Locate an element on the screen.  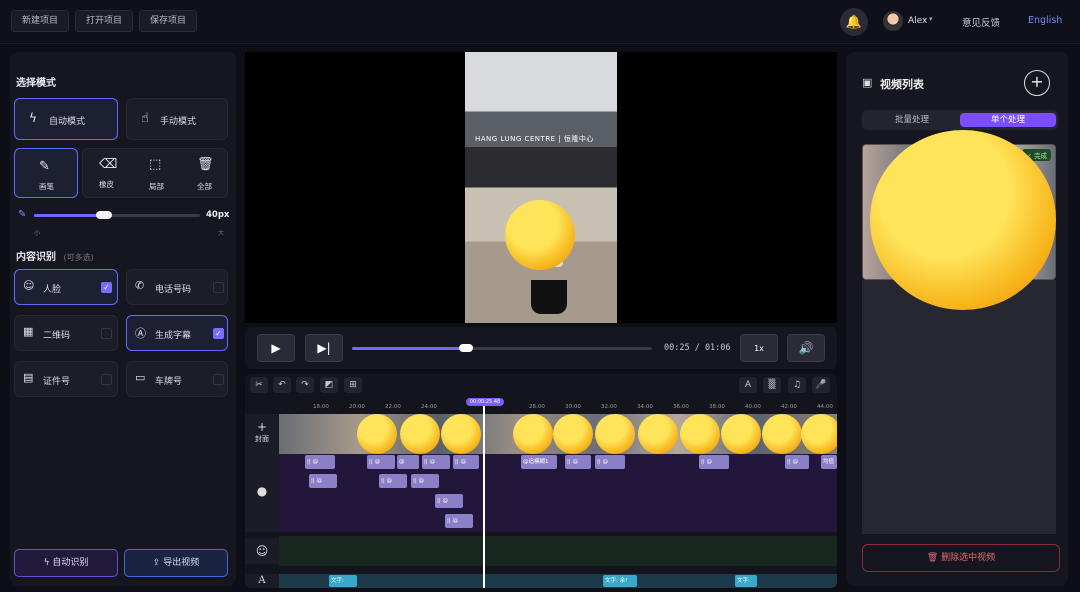
local-tool: ⬚ 局部 is located at coordinates (157, 173).